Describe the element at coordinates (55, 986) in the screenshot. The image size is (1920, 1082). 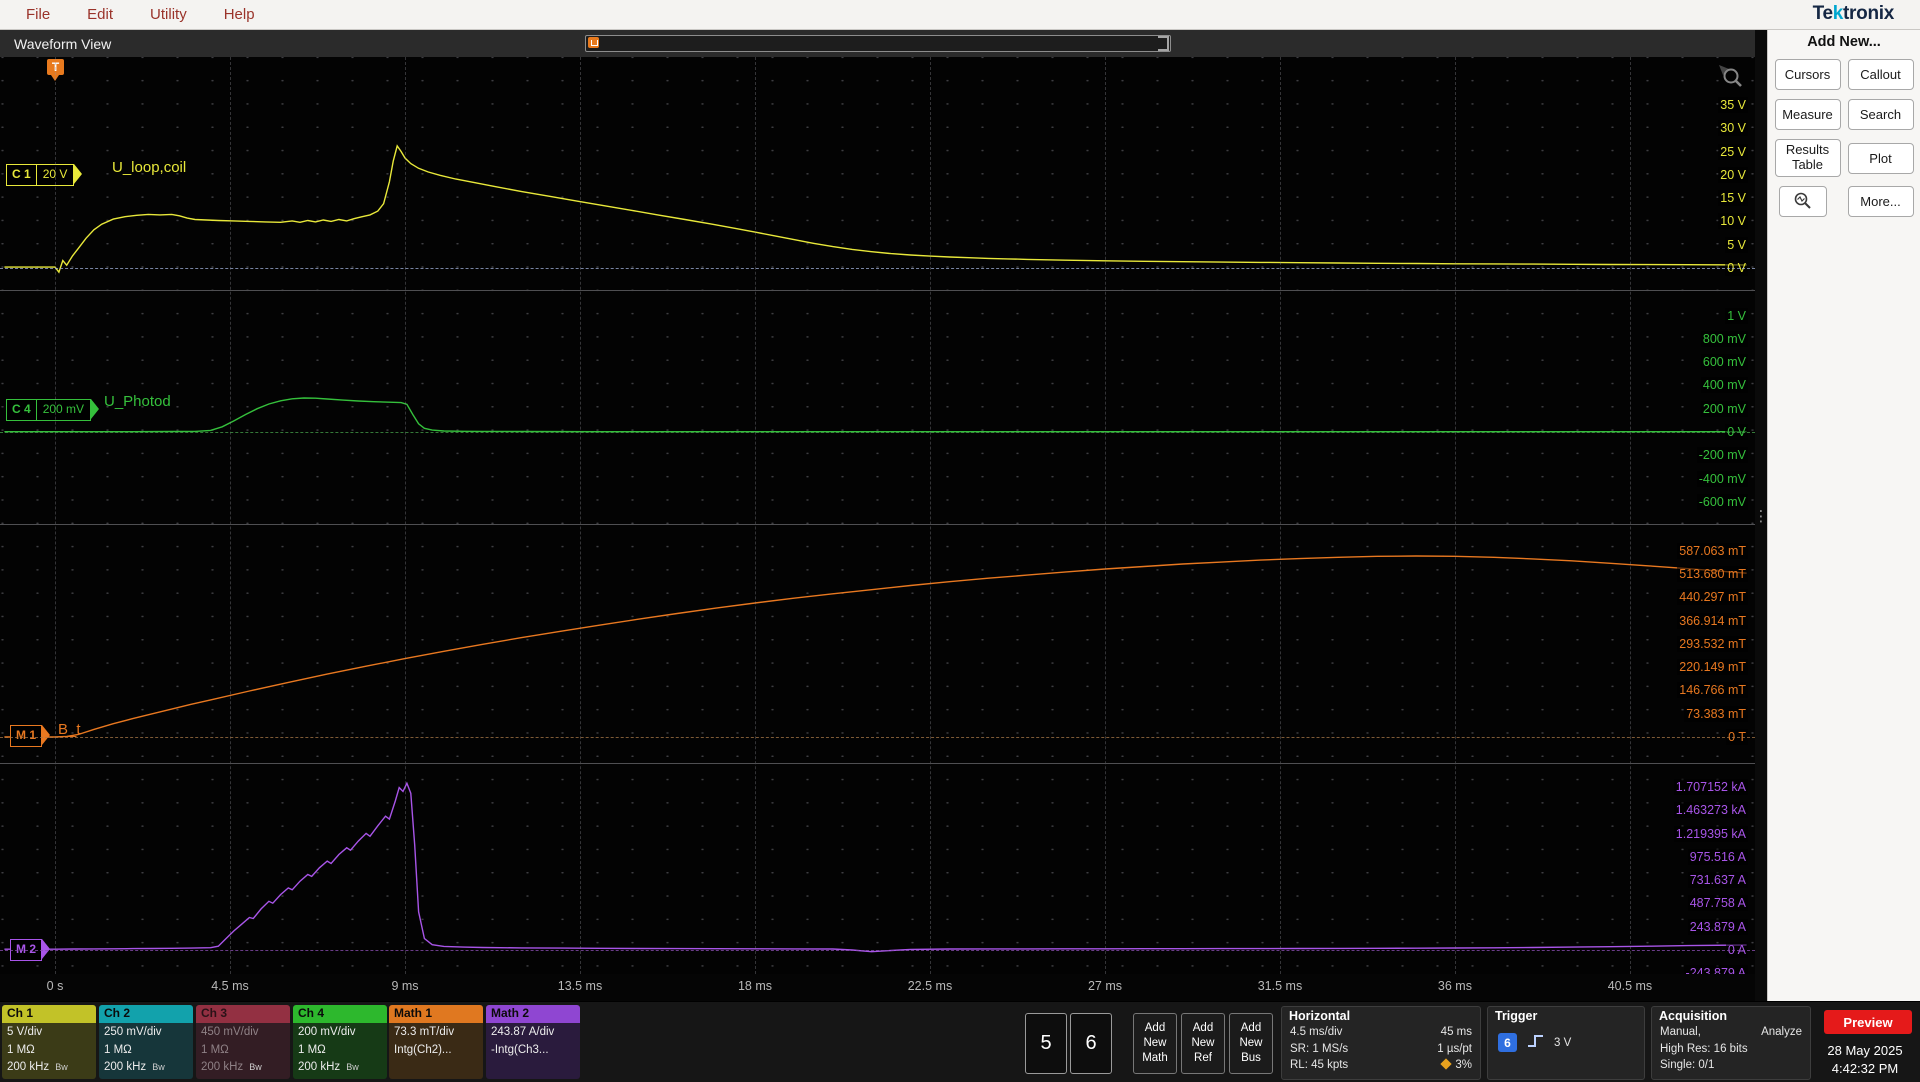
I see `time-axis-label: 0 s` at that location.